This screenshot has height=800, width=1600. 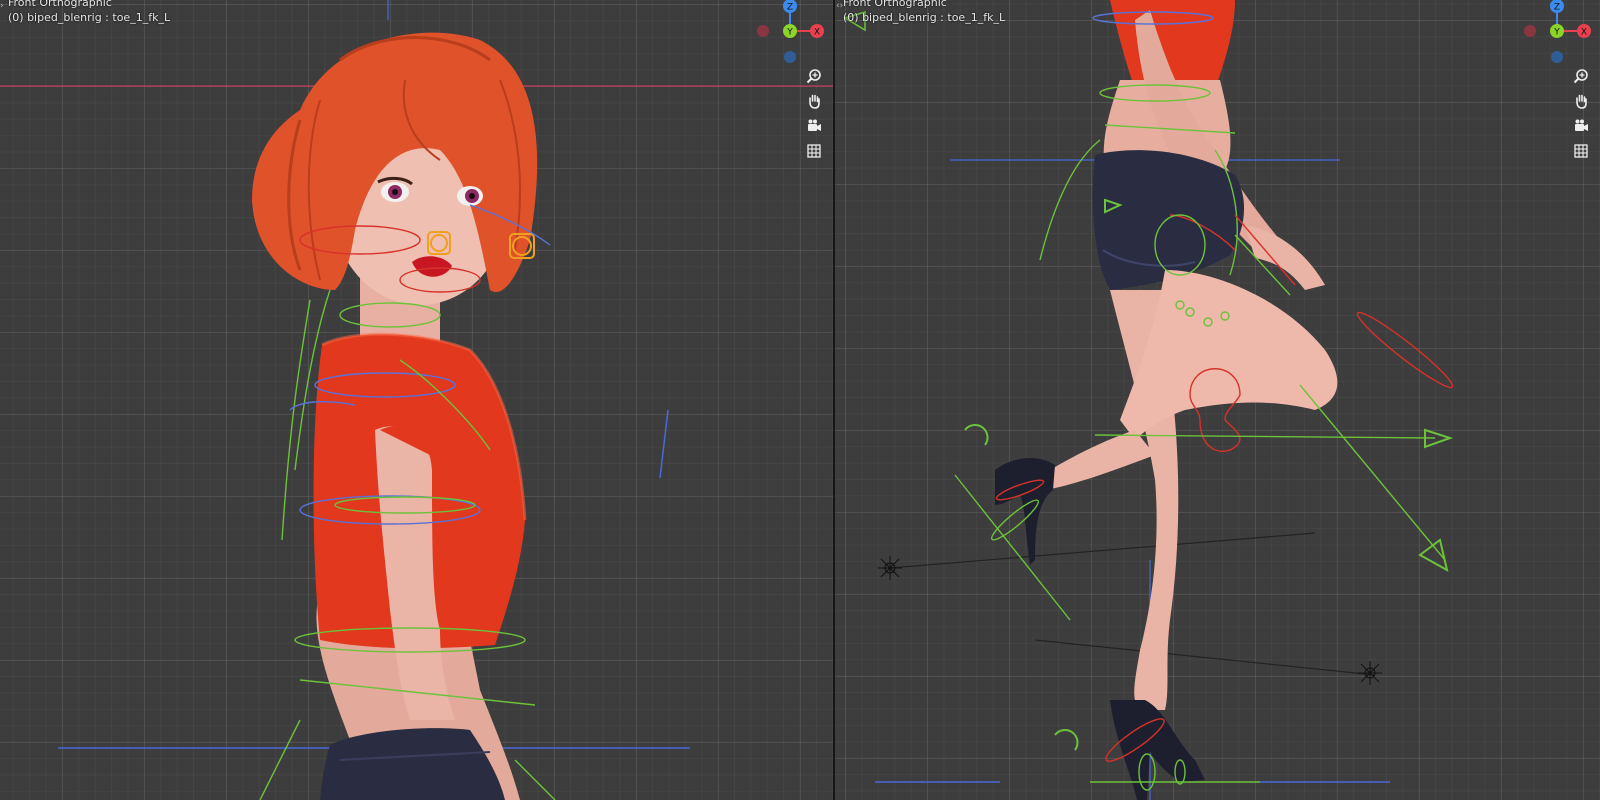 I want to click on rig-control, so click(x=664, y=444).